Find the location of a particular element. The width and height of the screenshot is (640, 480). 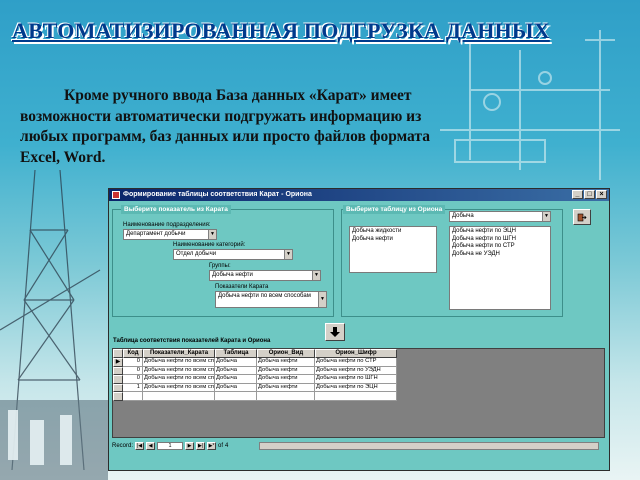

category-select: Отдел добычи ▼ is located at coordinates (233, 254).